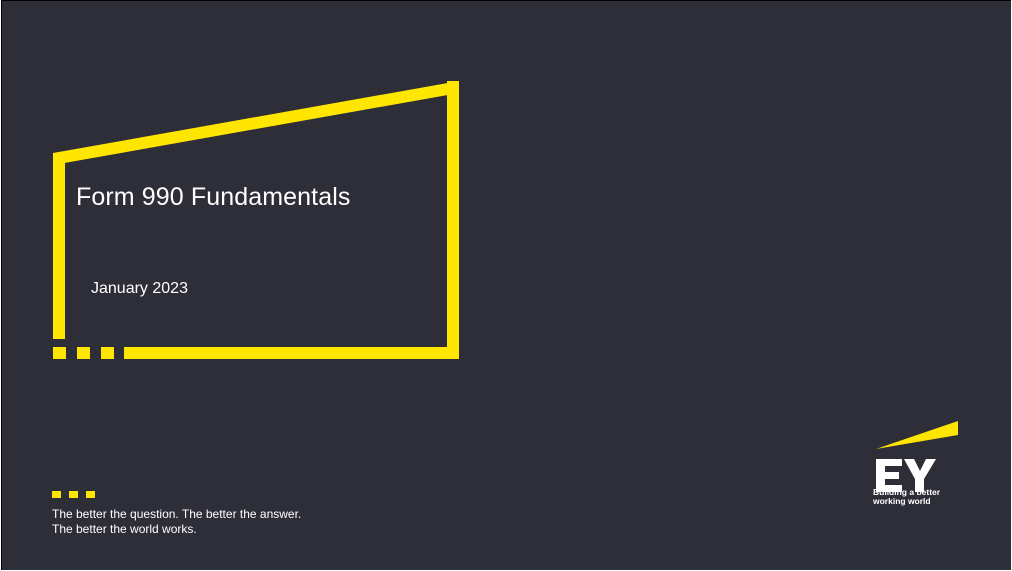 This screenshot has width=1012, height=571. I want to click on logo-slogan: Building a better working world, so click(906, 497).